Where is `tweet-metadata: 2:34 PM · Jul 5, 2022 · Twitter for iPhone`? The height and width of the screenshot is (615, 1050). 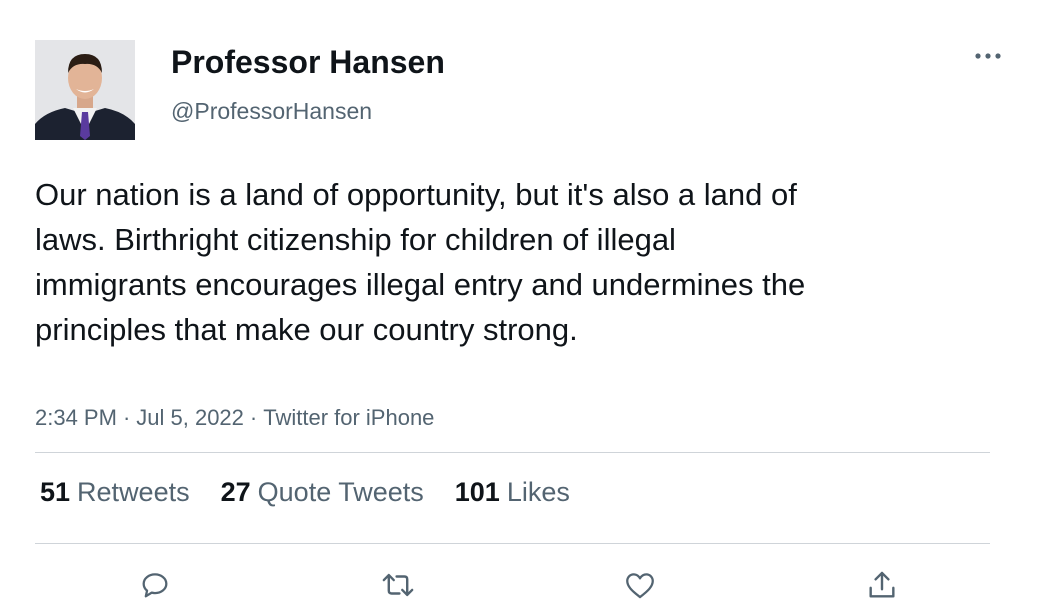
tweet-metadata: 2:34 PM · Jul 5, 2022 · Twitter for iPhone is located at coordinates (234, 418).